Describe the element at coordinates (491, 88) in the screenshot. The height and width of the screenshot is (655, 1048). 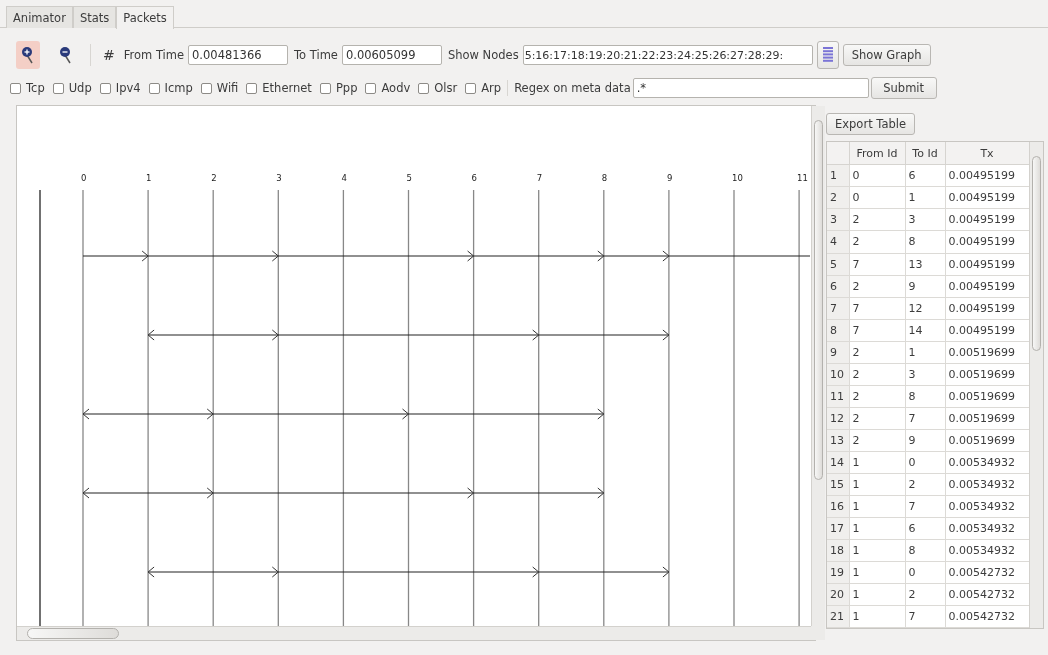
I see `checkbox-label: Arp` at that location.